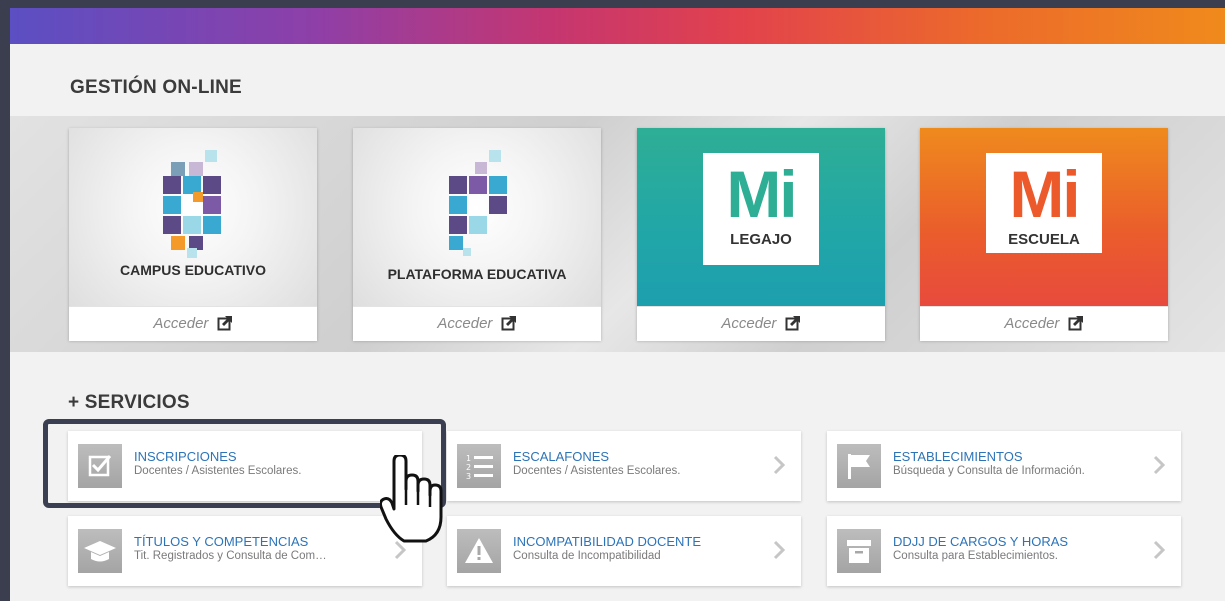  Describe the element at coordinates (479, 551) in the screenshot. I see `warning-icon` at that location.